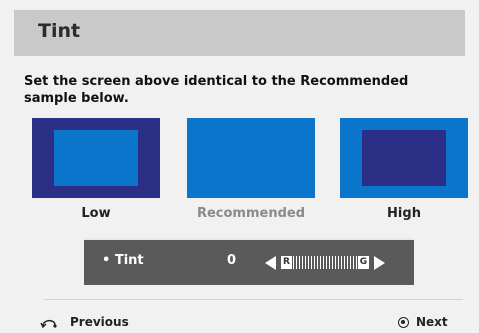 The image size is (479, 333). Describe the element at coordinates (232, 260) in the screenshot. I see `tint-slider-value: 0` at that location.